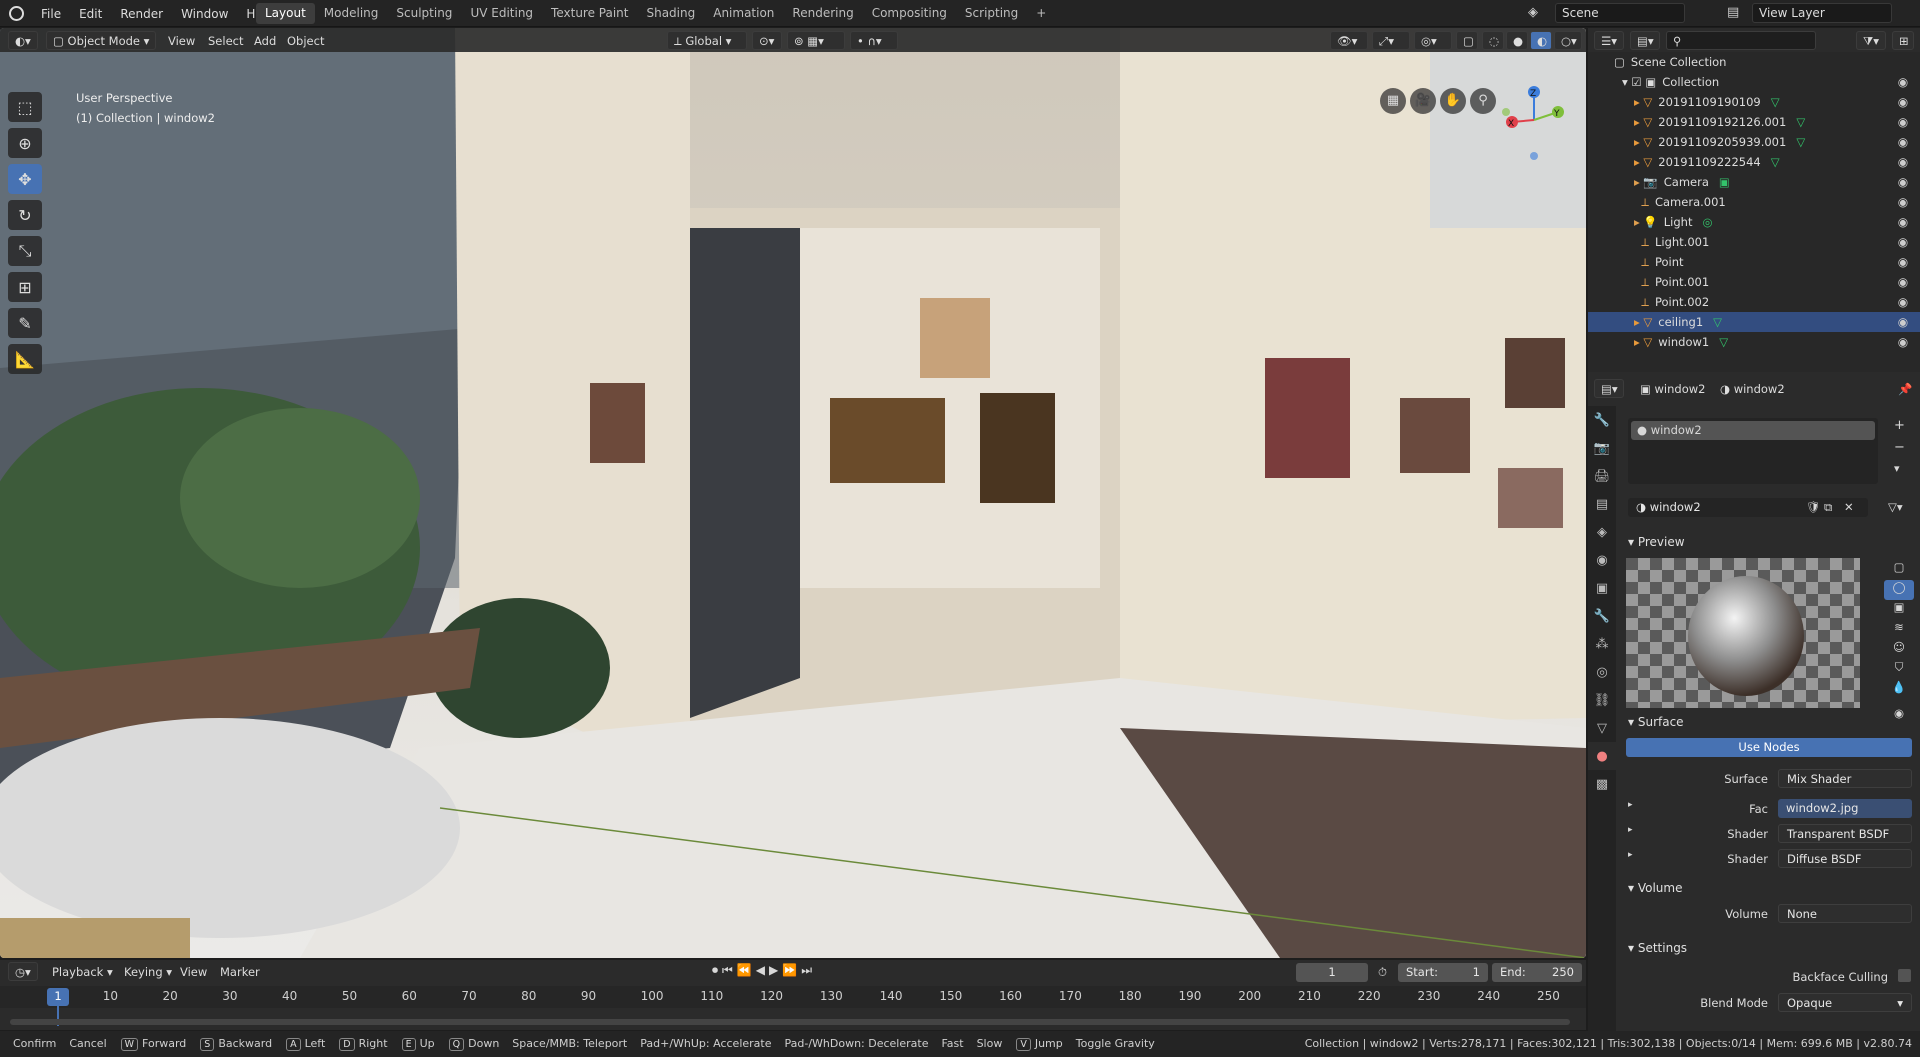 The width and height of the screenshot is (1920, 1057). Describe the element at coordinates (1433, 40) in the screenshot. I see `overlay-toggle-button: ◎▾` at that location.